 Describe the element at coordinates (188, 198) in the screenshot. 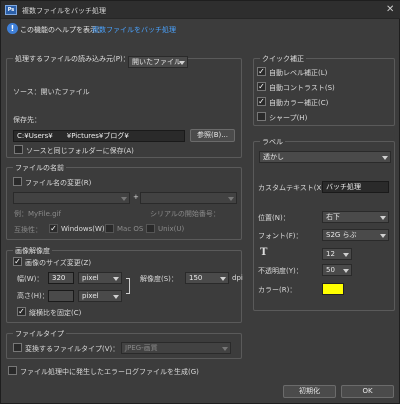

I see `rename-suffix-select` at that location.